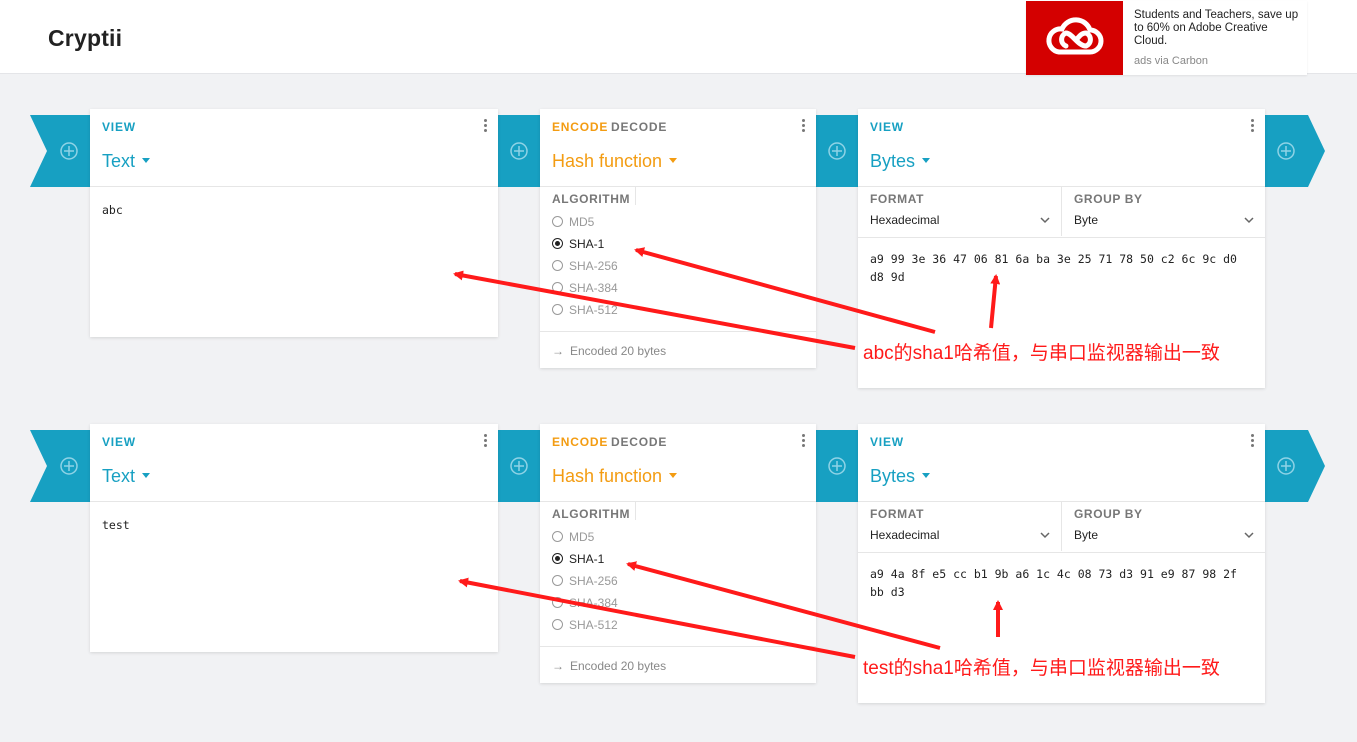 The width and height of the screenshot is (1357, 742). I want to click on encoder-type-label: Hash function, so click(607, 161).